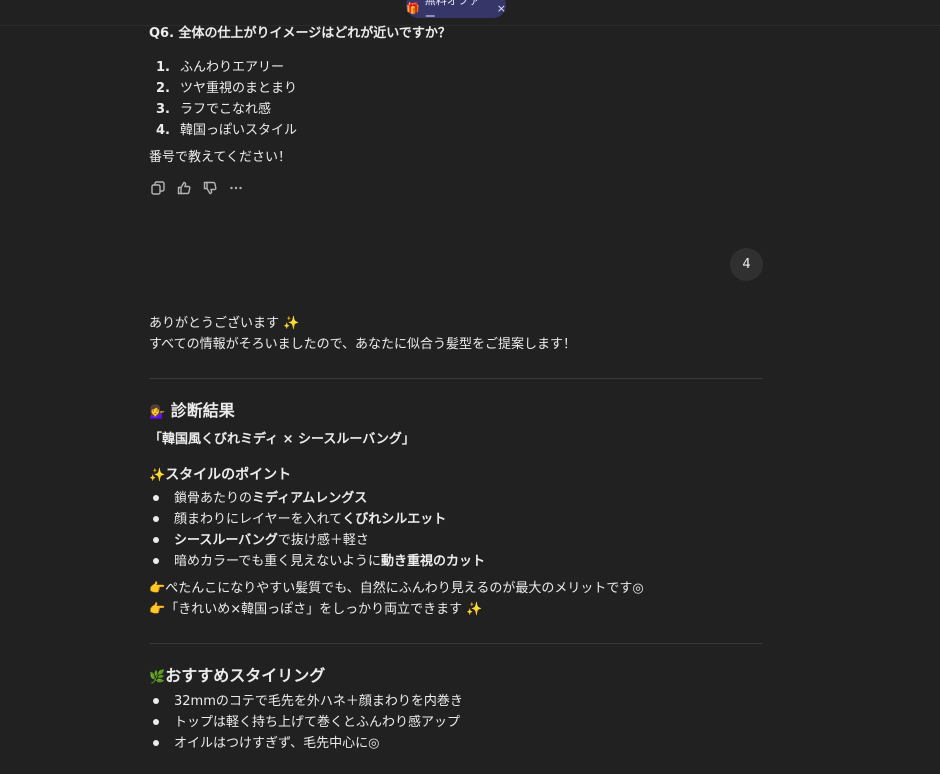  Describe the element at coordinates (220, 67) in the screenshot. I see `option-item: 1. ふんわりエアリー` at that location.